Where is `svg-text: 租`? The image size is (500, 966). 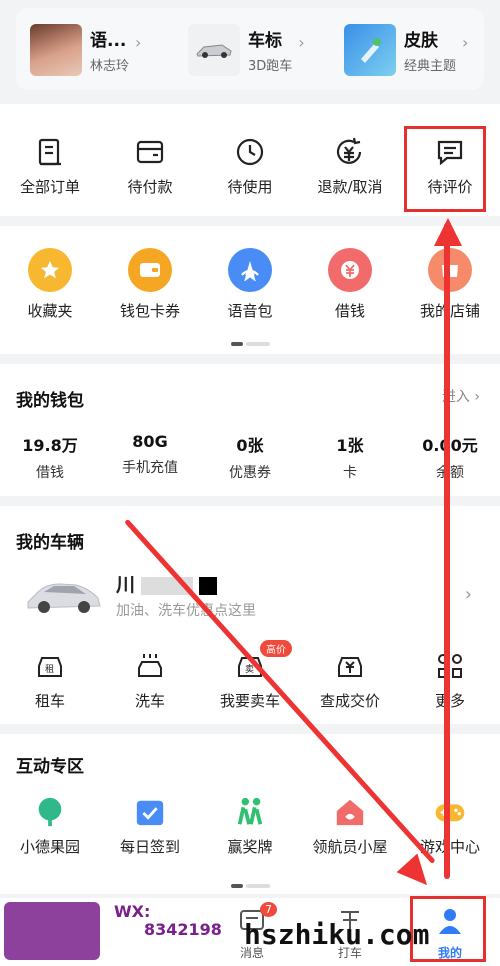
svg-text: 租 is located at coordinates (49, 669).